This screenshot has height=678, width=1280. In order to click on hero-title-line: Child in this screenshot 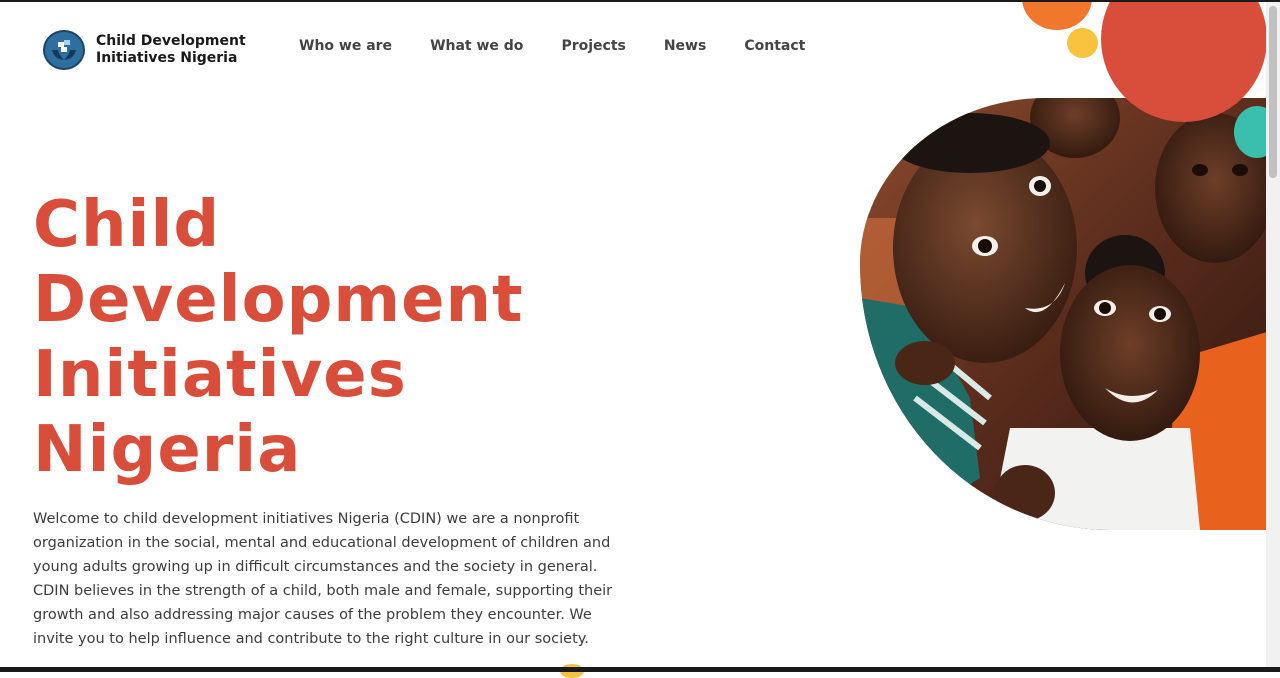, I will do `click(127, 225)`.